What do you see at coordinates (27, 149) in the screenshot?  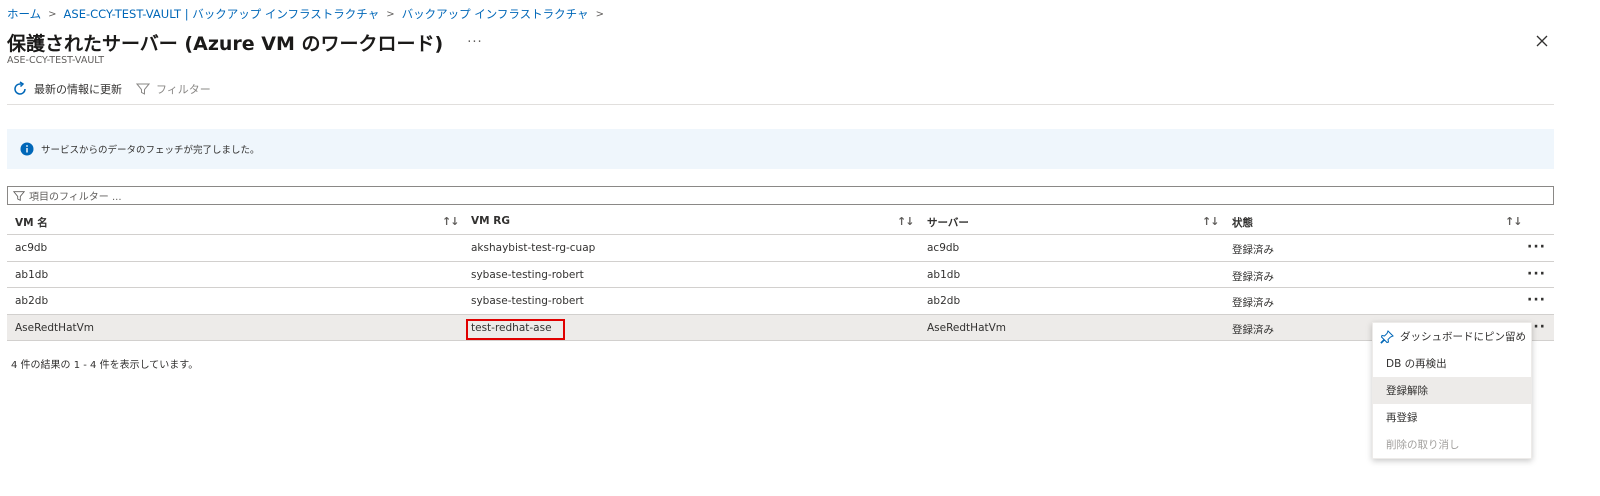 I see `info-icon` at bounding box center [27, 149].